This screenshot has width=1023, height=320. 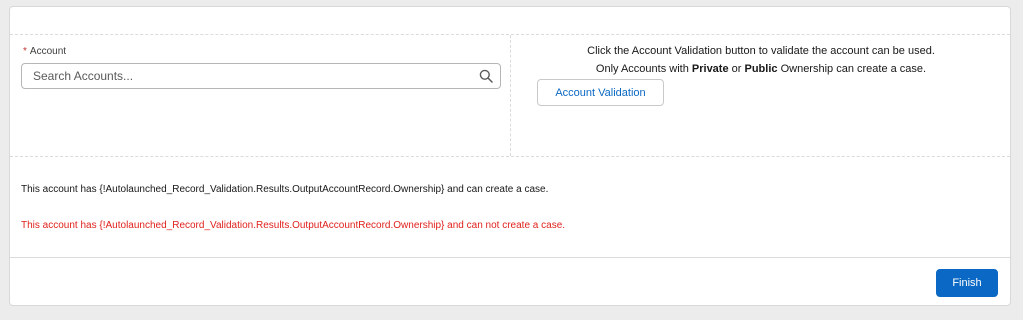 I want to click on account-field-label: * Account, so click(x=44, y=51).